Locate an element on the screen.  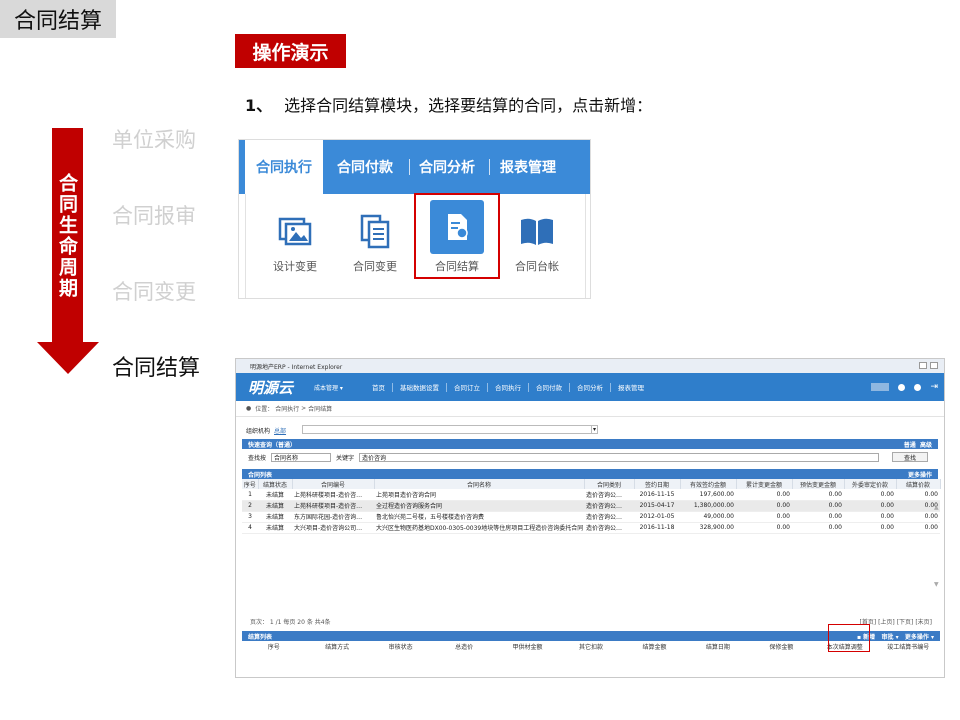
table-cell: 328,900.00 is located at coordinates (708, 528).